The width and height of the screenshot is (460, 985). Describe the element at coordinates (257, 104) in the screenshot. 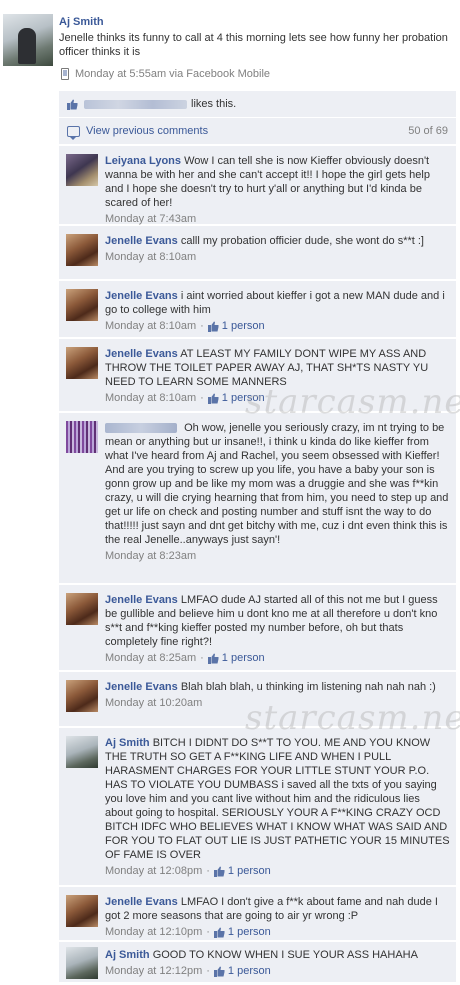

I see `likes-bar: likes this.` at that location.